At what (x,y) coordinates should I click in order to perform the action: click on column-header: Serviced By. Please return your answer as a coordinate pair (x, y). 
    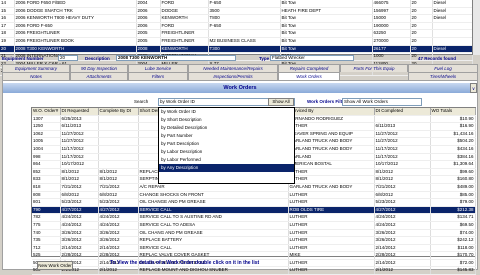
    Looking at the image, I should click on (331, 112).